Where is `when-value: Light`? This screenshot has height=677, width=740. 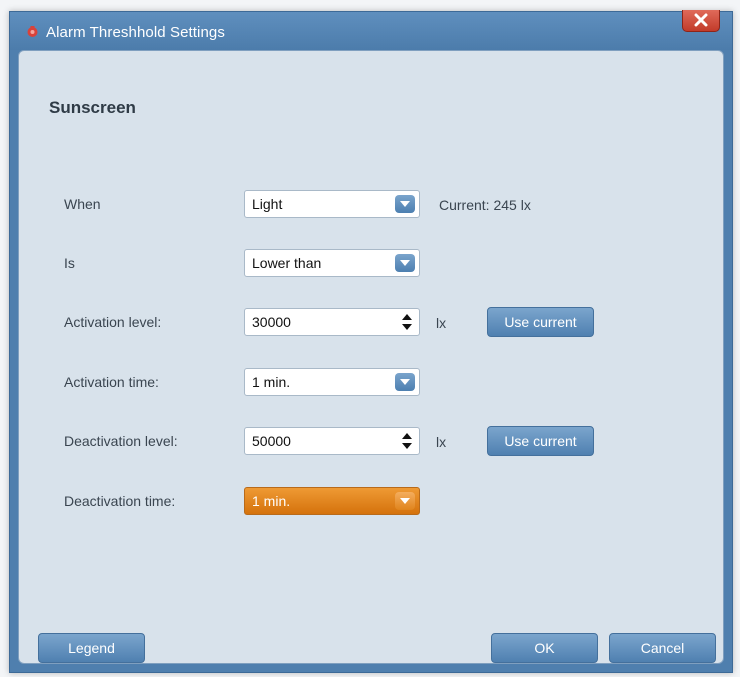
when-value: Light is located at coordinates (267, 204).